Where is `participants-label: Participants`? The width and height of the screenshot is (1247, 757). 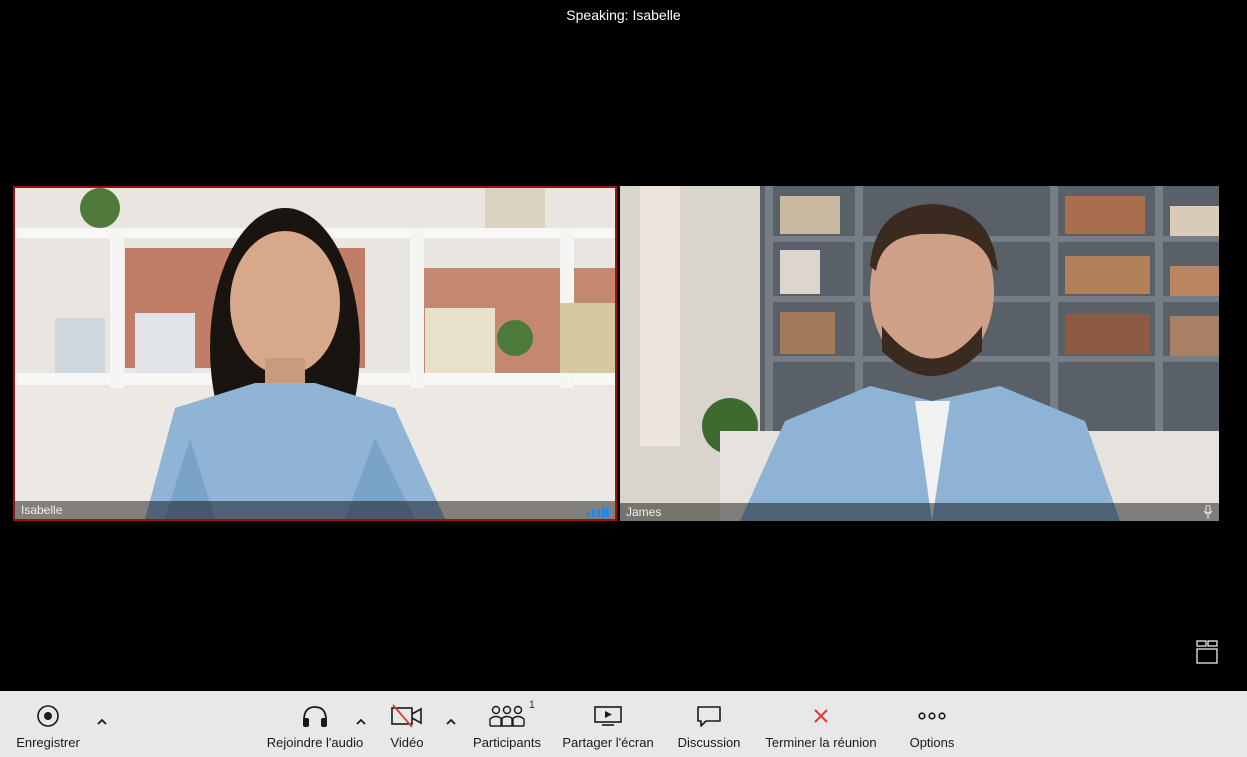 participants-label: Participants is located at coordinates (507, 742).